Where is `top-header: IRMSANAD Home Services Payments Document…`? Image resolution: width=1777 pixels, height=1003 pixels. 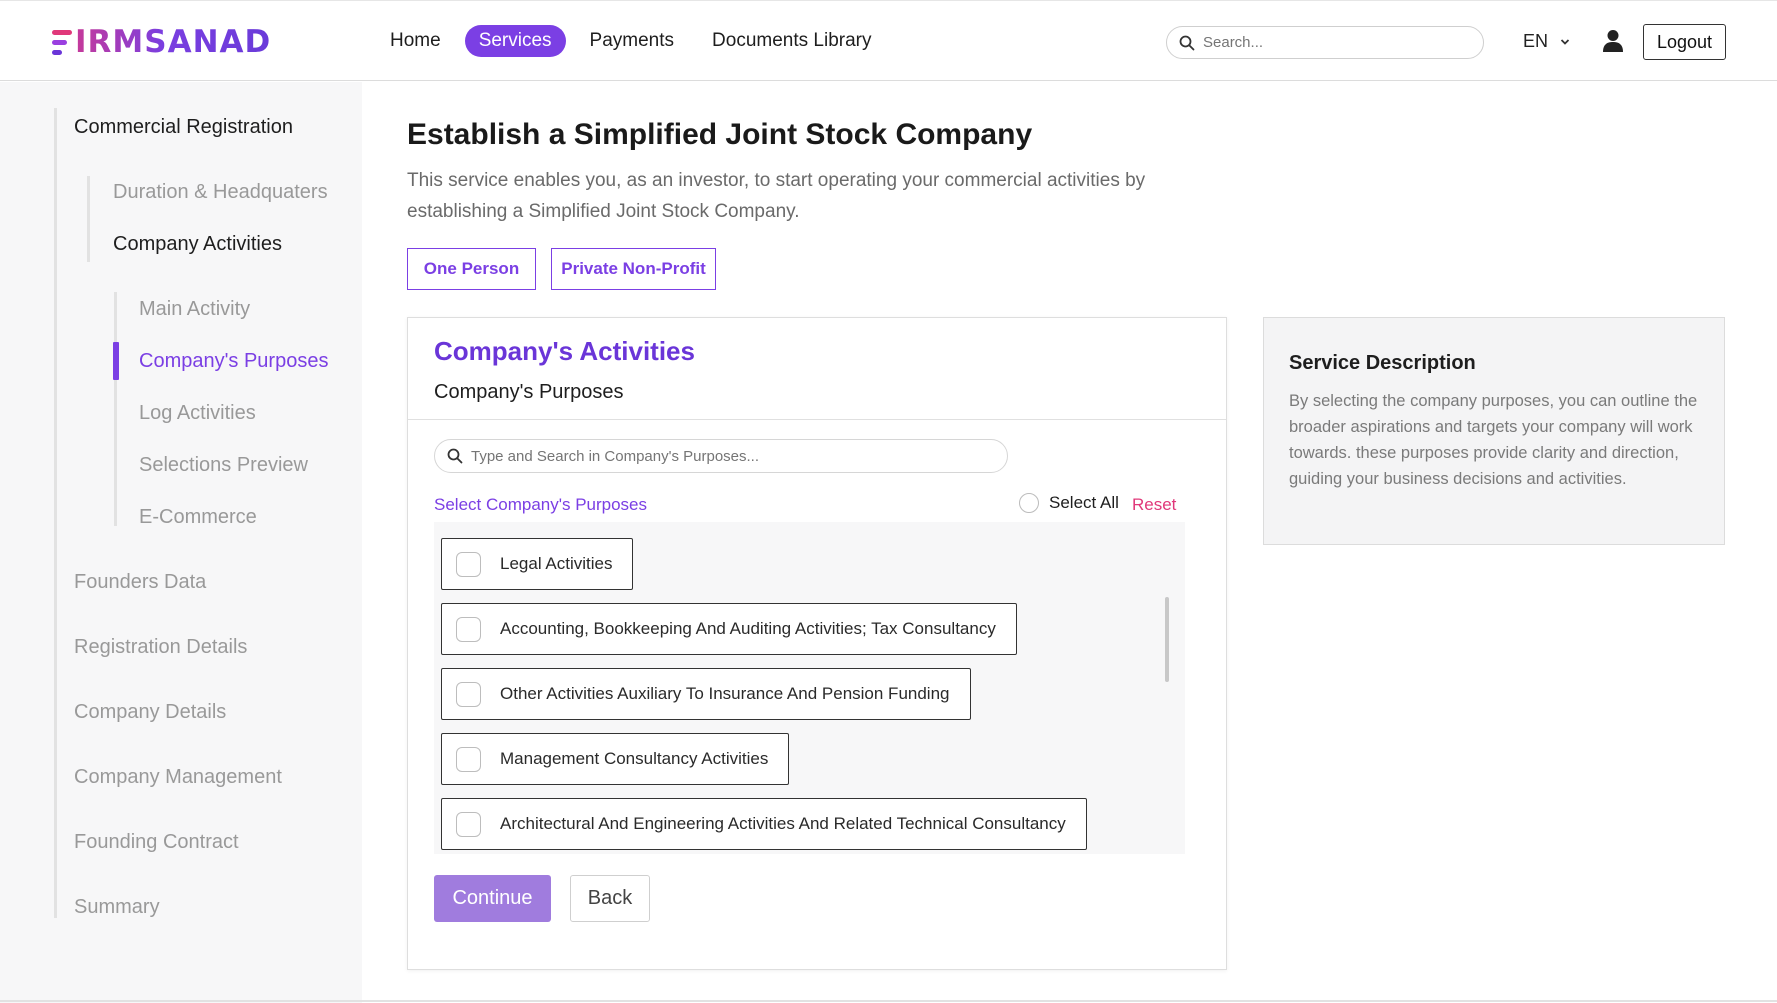 top-header: IRMSANAD Home Services Payments Document… is located at coordinates (888, 40).